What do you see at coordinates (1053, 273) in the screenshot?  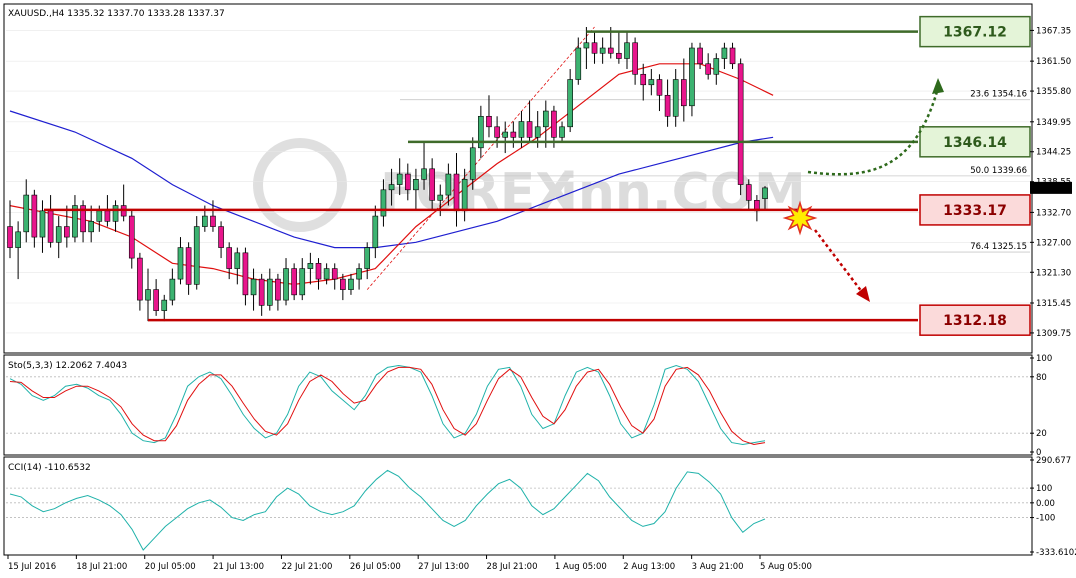 I see `price-axis-label: 1321.30` at bounding box center [1053, 273].